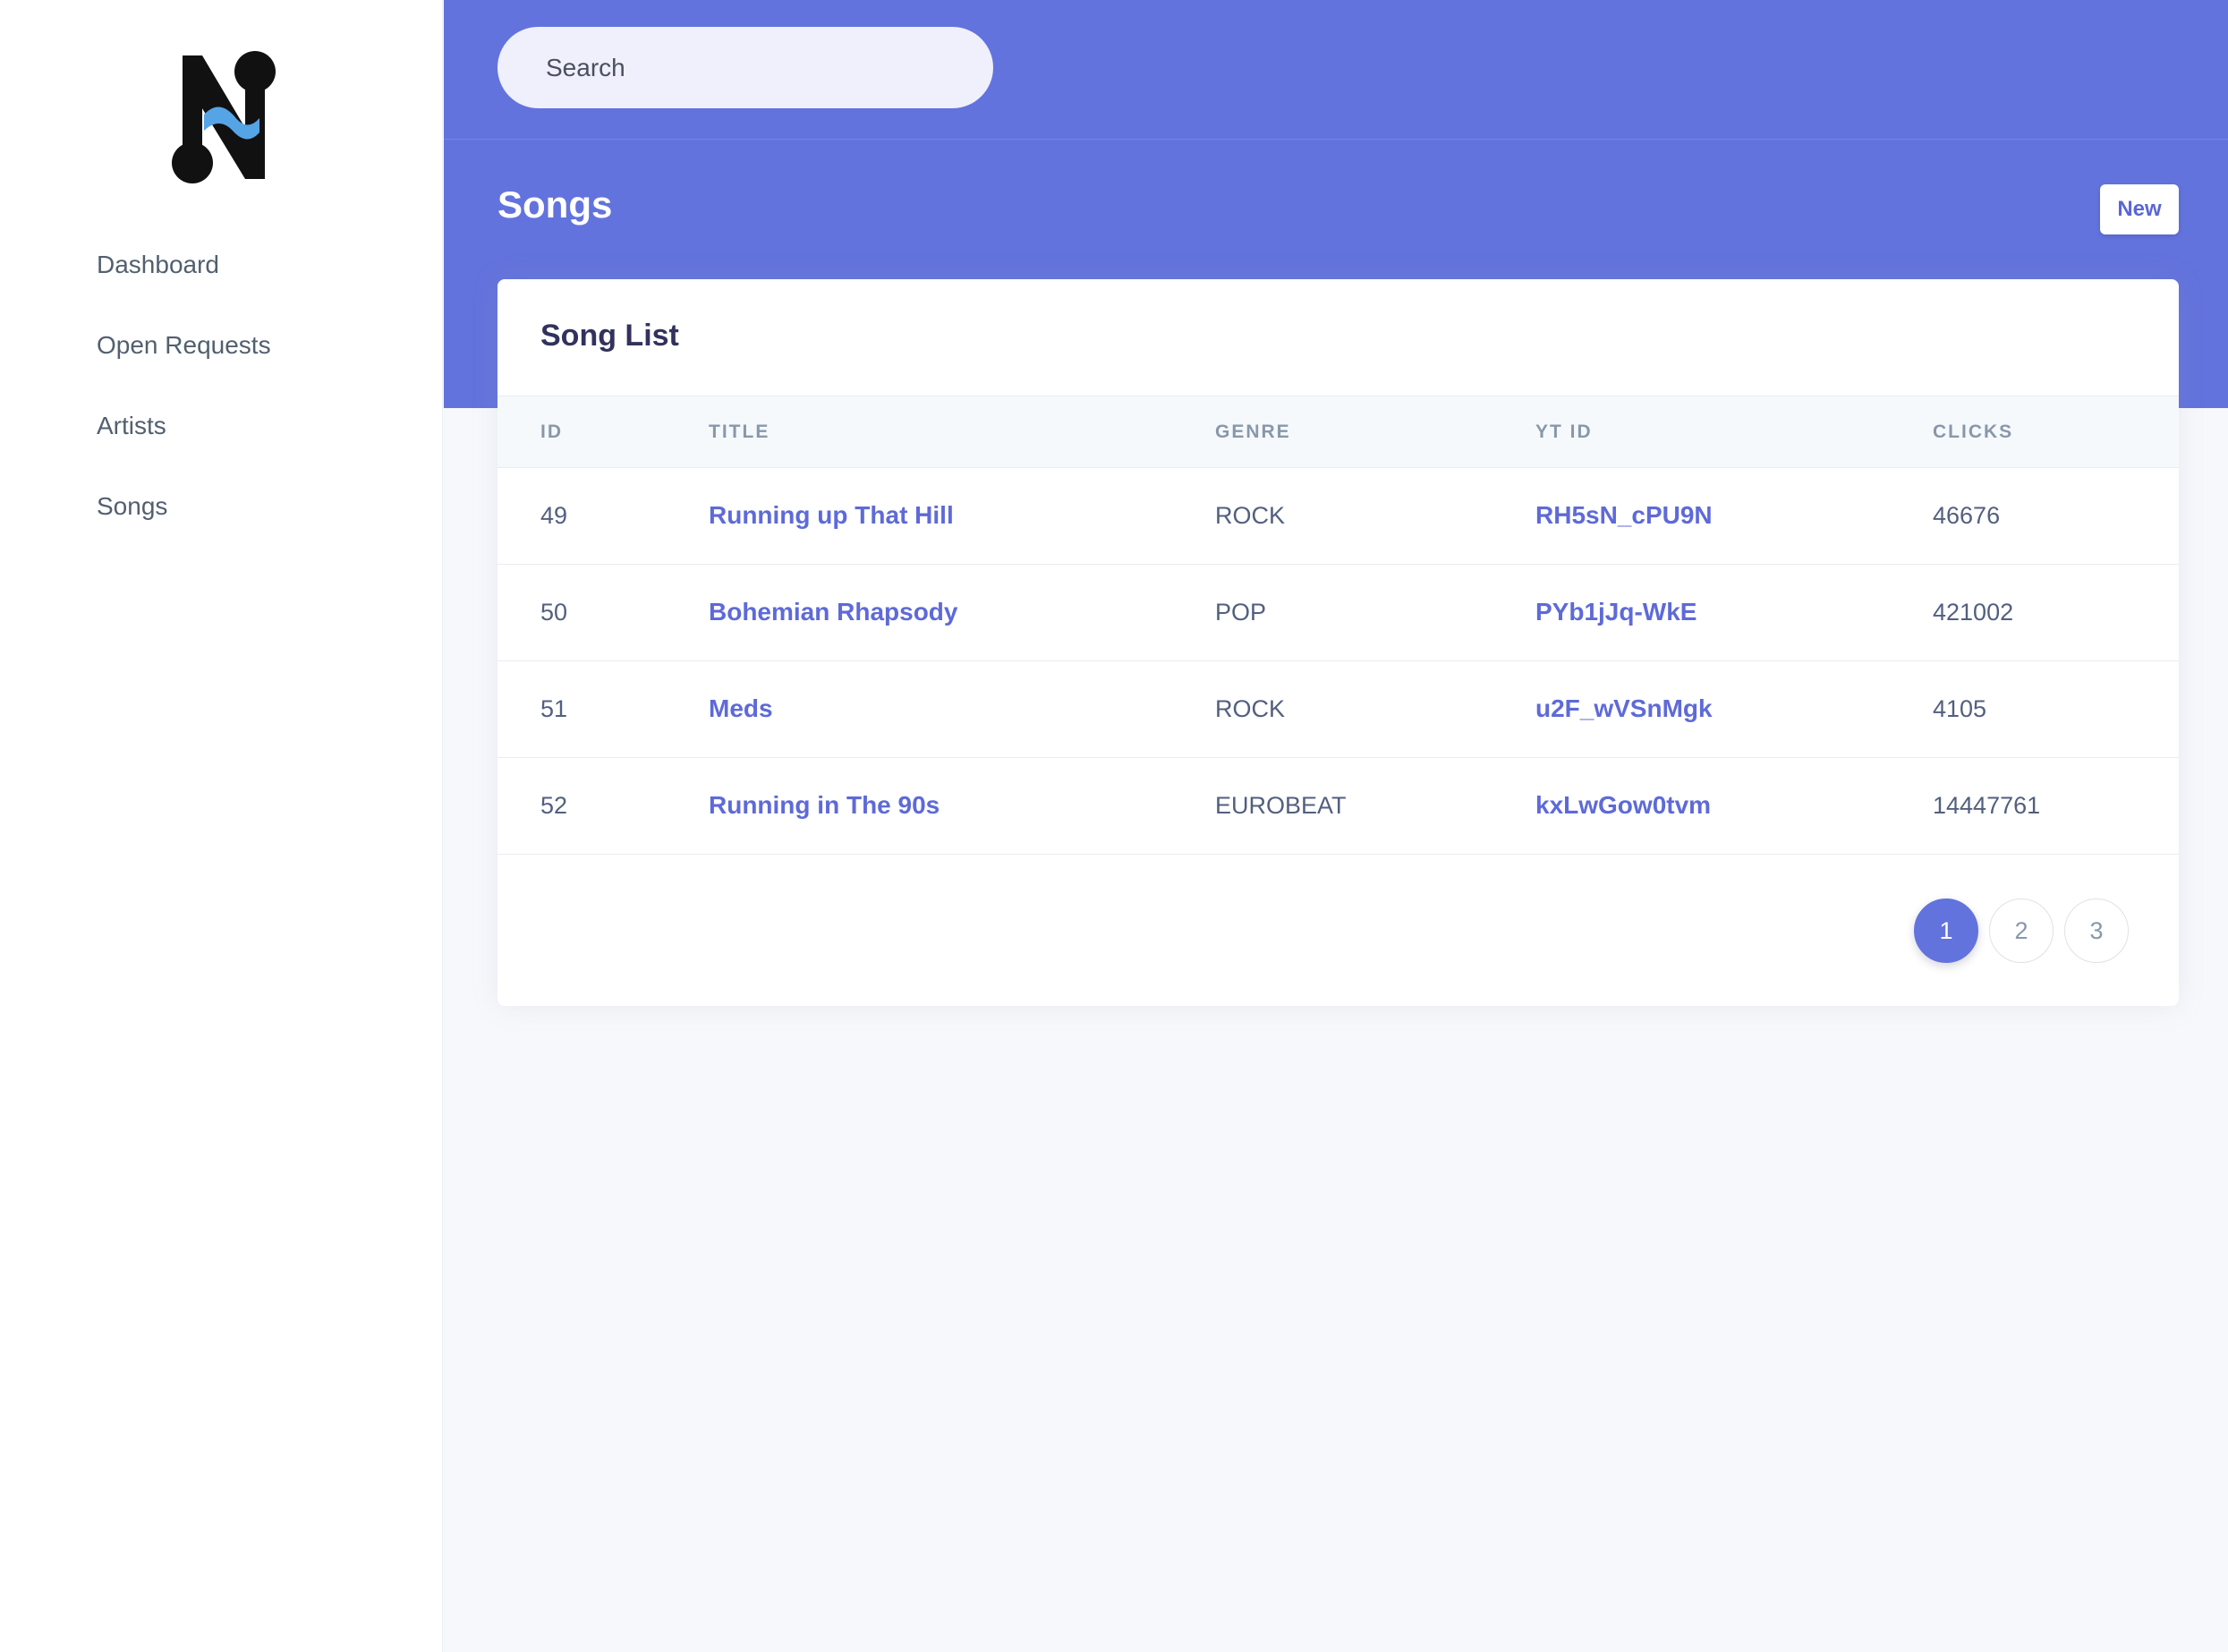 Image resolution: width=2228 pixels, height=1652 pixels. What do you see at coordinates (184, 523) in the screenshot?
I see `sidebar-item-songs: Songs` at bounding box center [184, 523].